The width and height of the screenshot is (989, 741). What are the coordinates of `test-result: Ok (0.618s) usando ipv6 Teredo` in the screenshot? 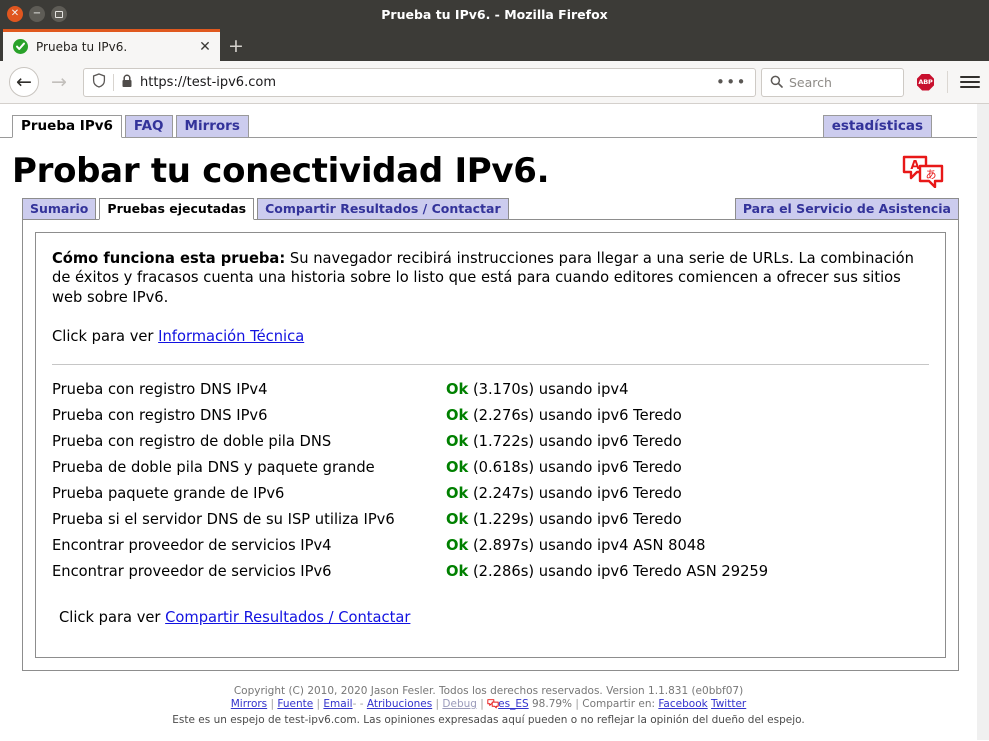 It's located at (687, 468).